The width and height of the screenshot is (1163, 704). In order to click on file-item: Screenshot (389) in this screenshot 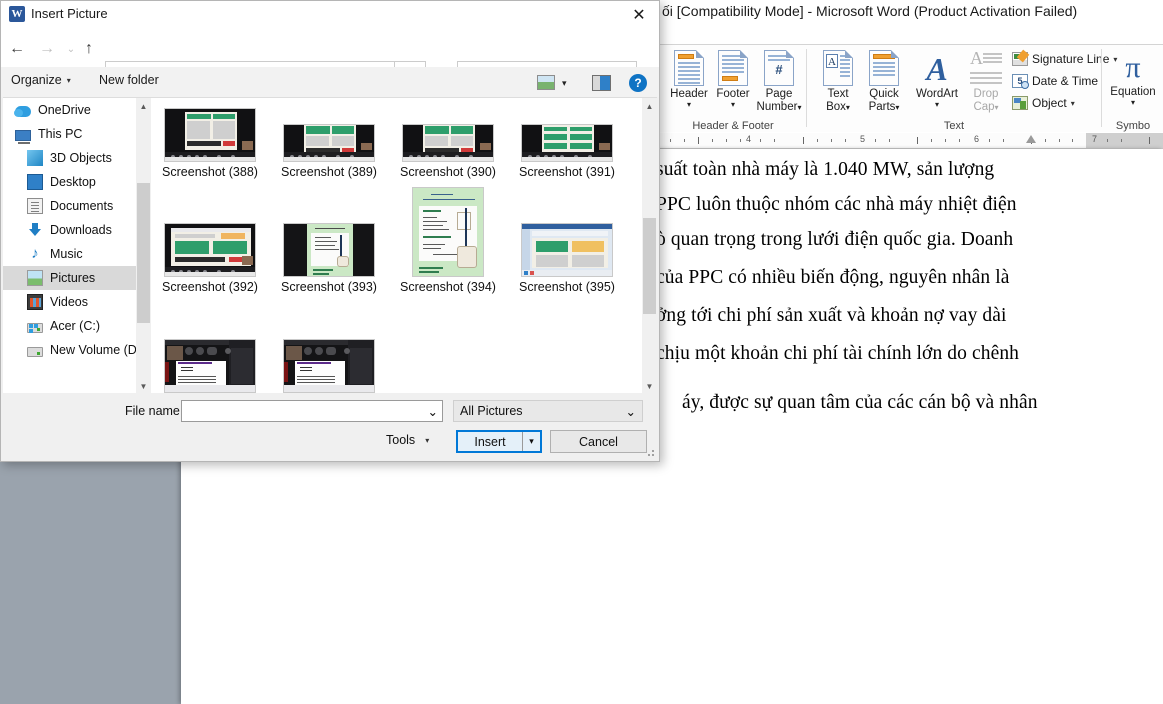, I will do `click(329, 138)`.